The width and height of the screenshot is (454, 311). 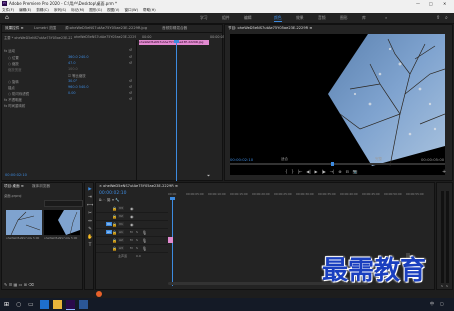 What do you see at coordinates (90, 222) in the screenshot?
I see `slip-tool-icon: ↔` at bounding box center [90, 222].